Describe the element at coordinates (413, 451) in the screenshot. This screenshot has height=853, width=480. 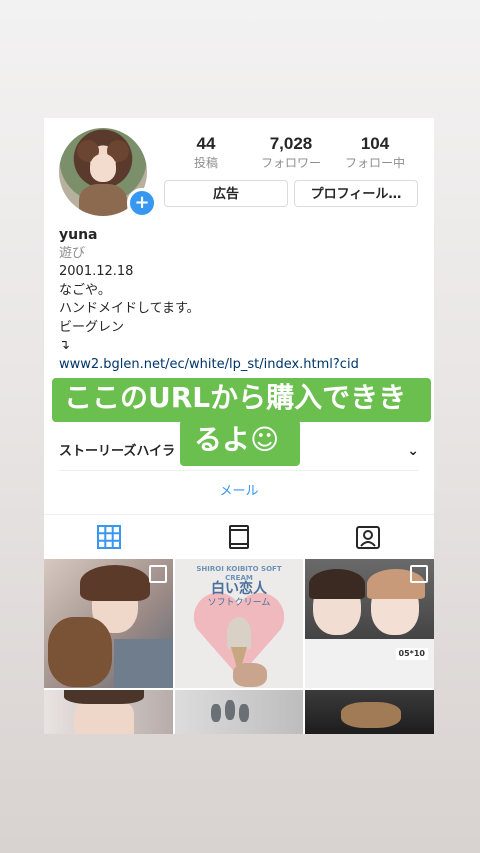
I see `chevron-down-icon: ⌄` at that location.